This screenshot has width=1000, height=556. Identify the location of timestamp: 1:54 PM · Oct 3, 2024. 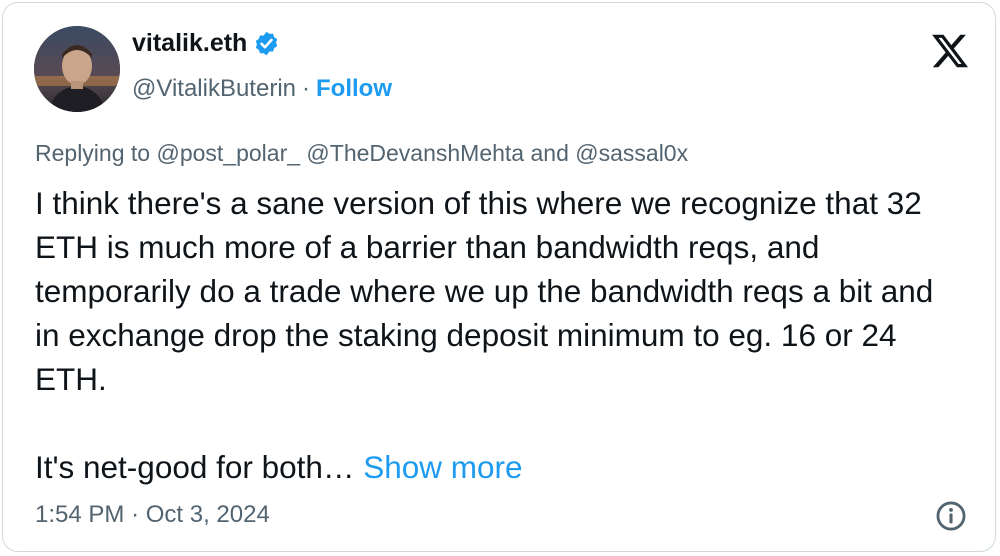
(152, 515).